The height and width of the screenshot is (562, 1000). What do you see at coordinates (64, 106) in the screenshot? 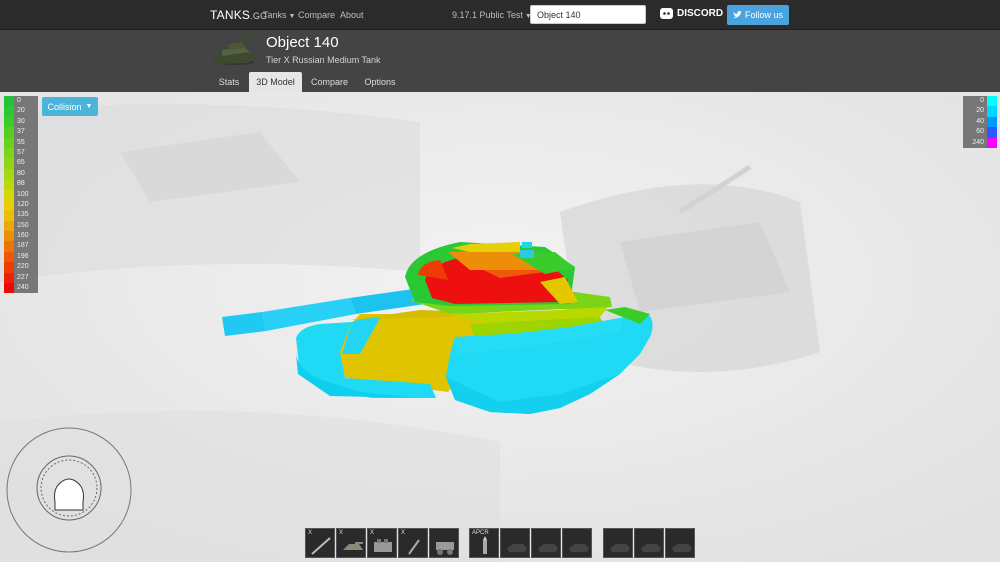
I see `collision-label: Collision` at bounding box center [64, 106].